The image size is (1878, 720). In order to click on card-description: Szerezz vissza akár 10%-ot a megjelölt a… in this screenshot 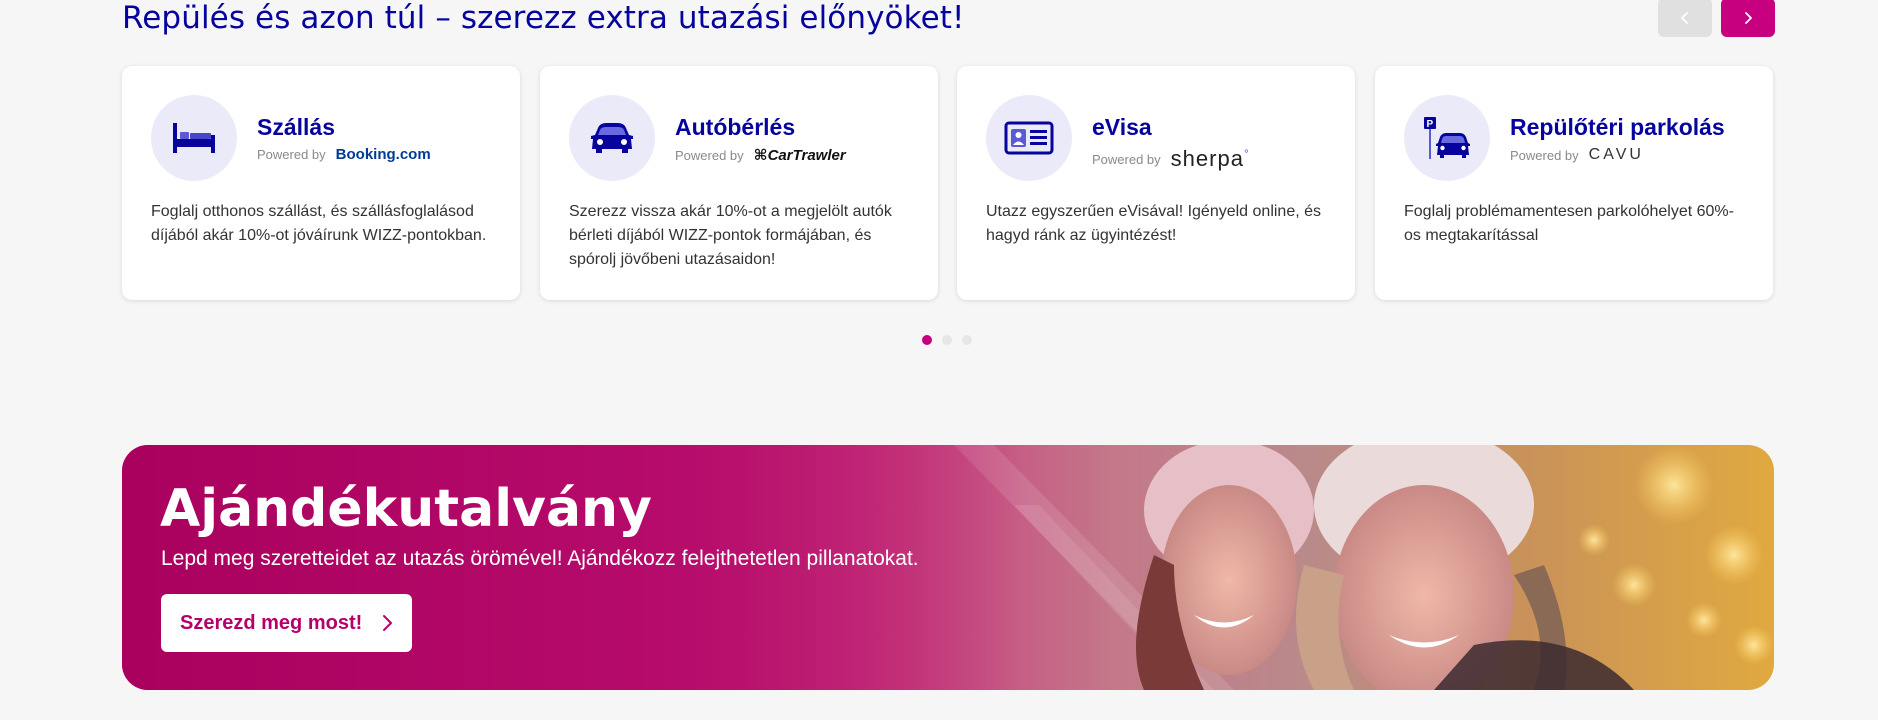, I will do `click(730, 235)`.